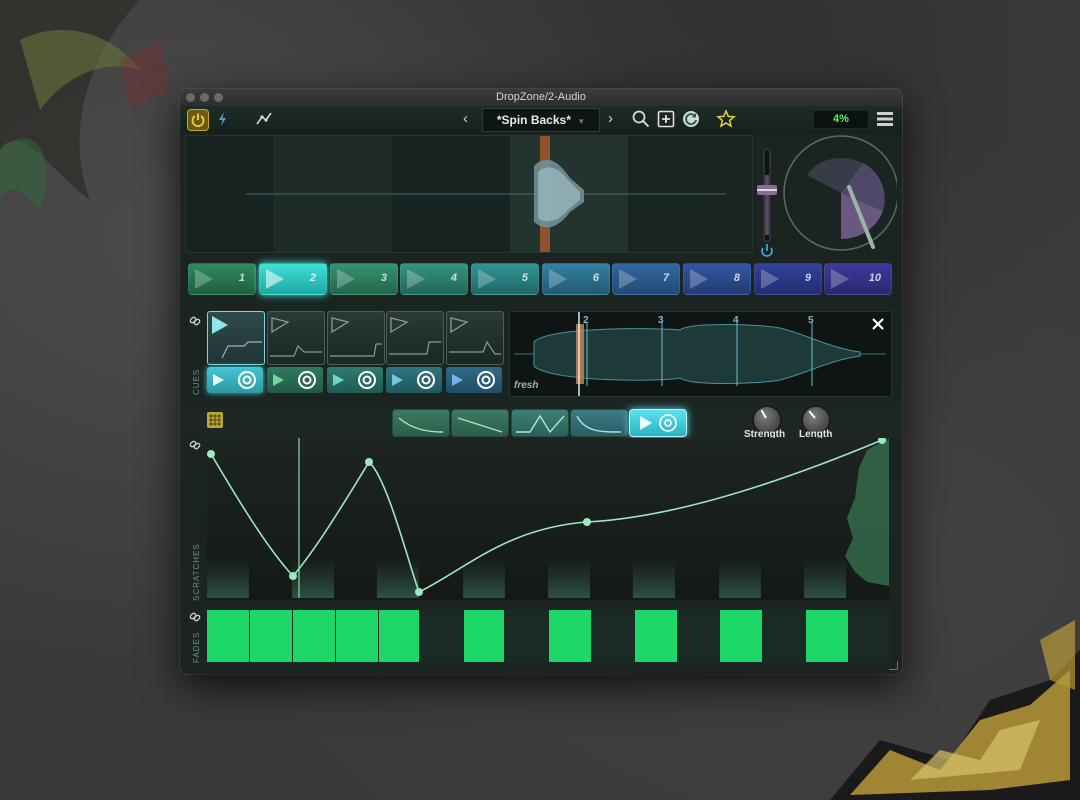  I want to click on waveform-overview, so click(469, 194).